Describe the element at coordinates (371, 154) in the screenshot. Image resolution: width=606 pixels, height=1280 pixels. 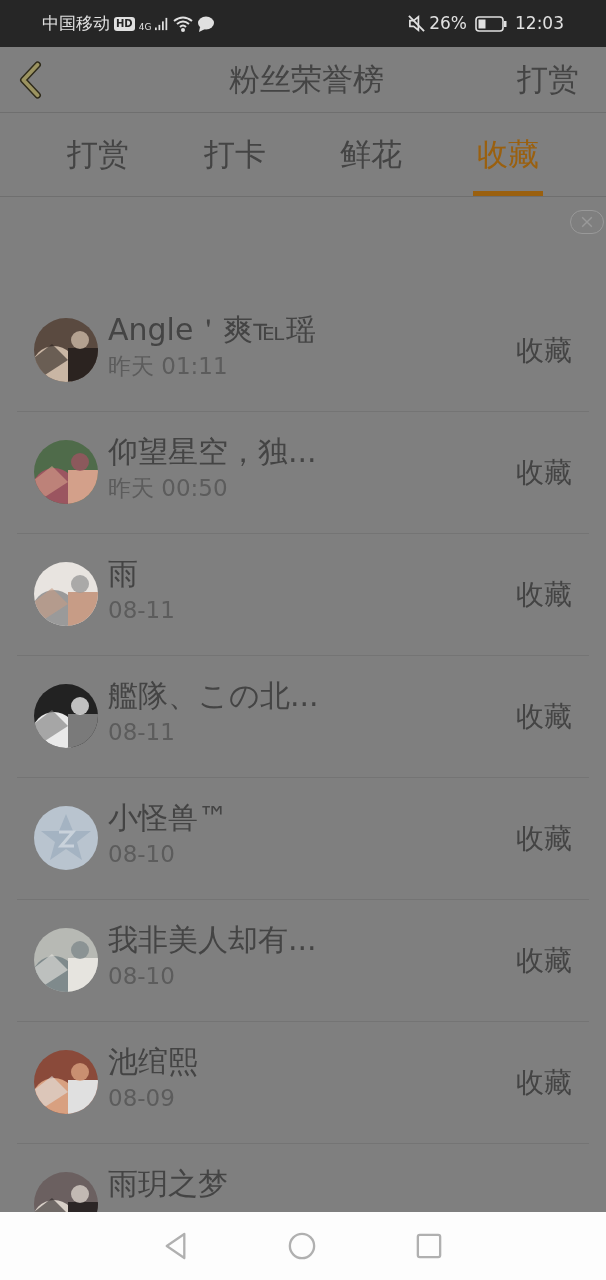
I see `tab: 鲜花` at that location.